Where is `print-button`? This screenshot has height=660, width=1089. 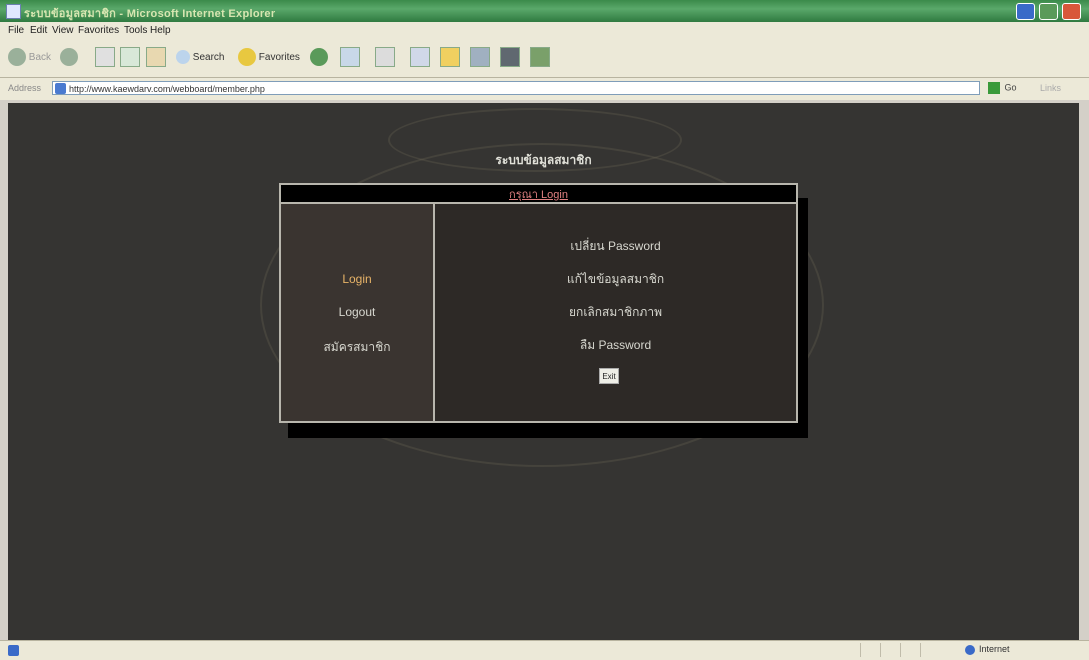
print-button is located at coordinates (385, 58).